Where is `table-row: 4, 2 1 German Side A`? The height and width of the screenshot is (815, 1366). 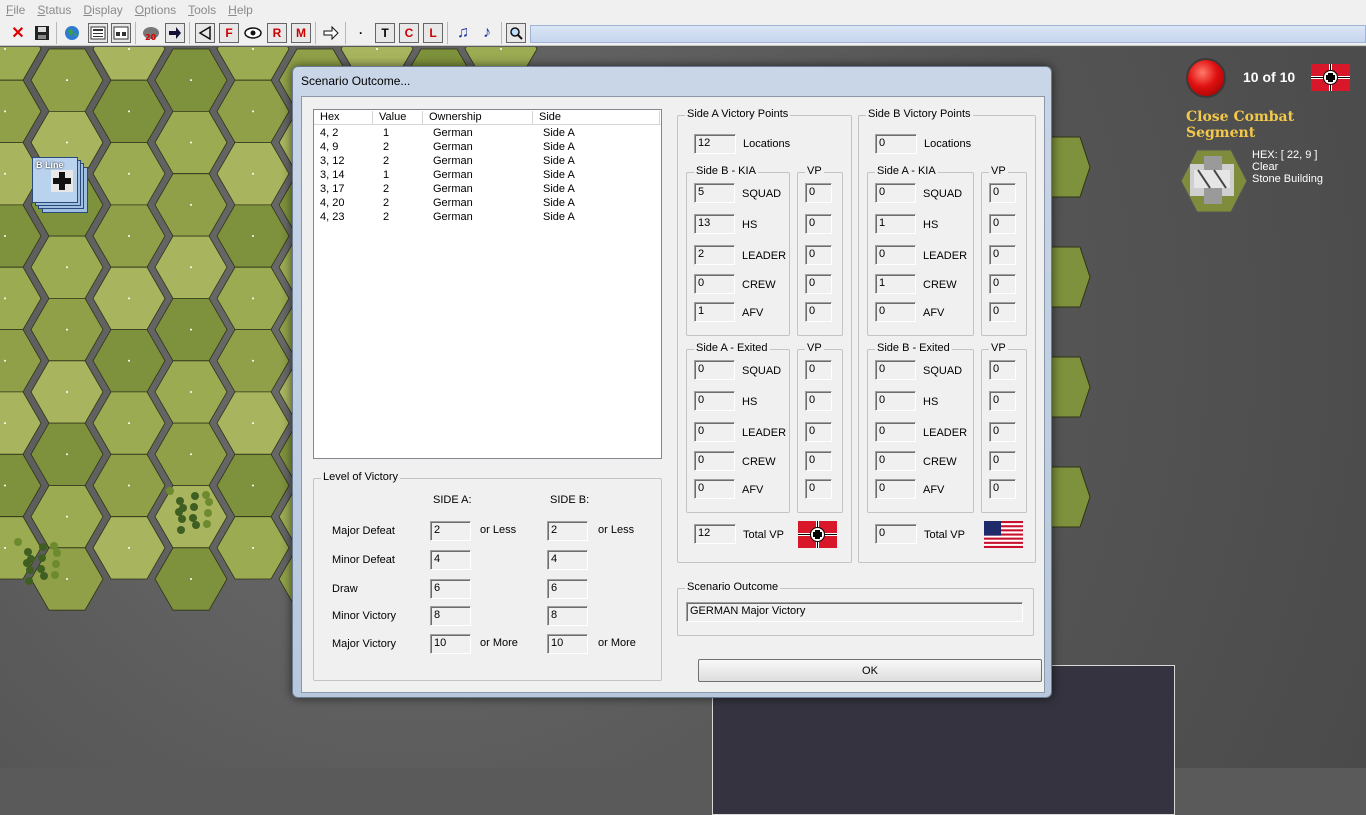 table-row: 4, 2 1 German Side A is located at coordinates (487, 134).